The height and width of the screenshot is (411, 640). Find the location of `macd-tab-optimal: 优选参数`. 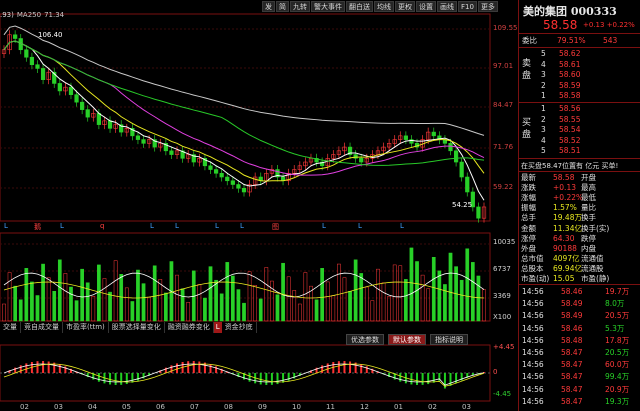

macd-tab-optimal: 优选参数 is located at coordinates (365, 339).